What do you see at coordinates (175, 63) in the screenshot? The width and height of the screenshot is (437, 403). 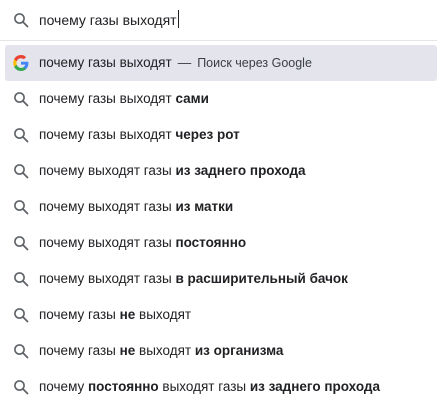 I see `suggestion-text: почему газы выходят — Поиск через Google` at bounding box center [175, 63].